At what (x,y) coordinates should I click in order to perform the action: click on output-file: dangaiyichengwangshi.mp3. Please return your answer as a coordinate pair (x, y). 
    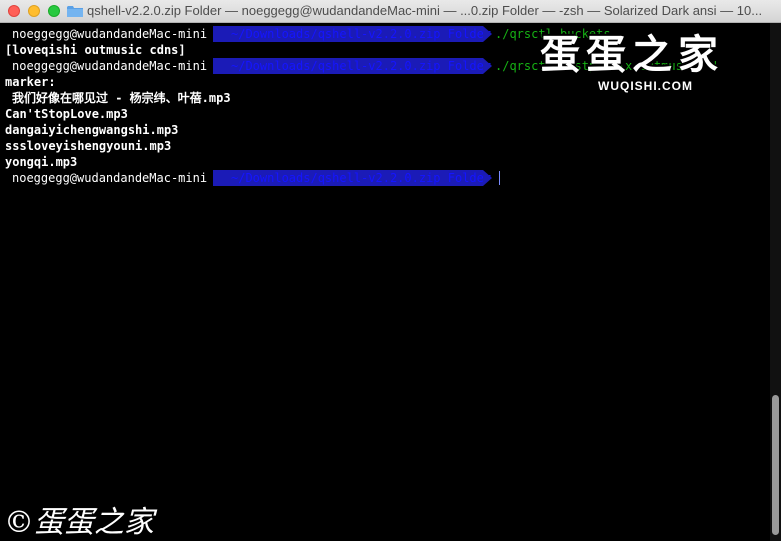
    Looking at the image, I should click on (92, 130).